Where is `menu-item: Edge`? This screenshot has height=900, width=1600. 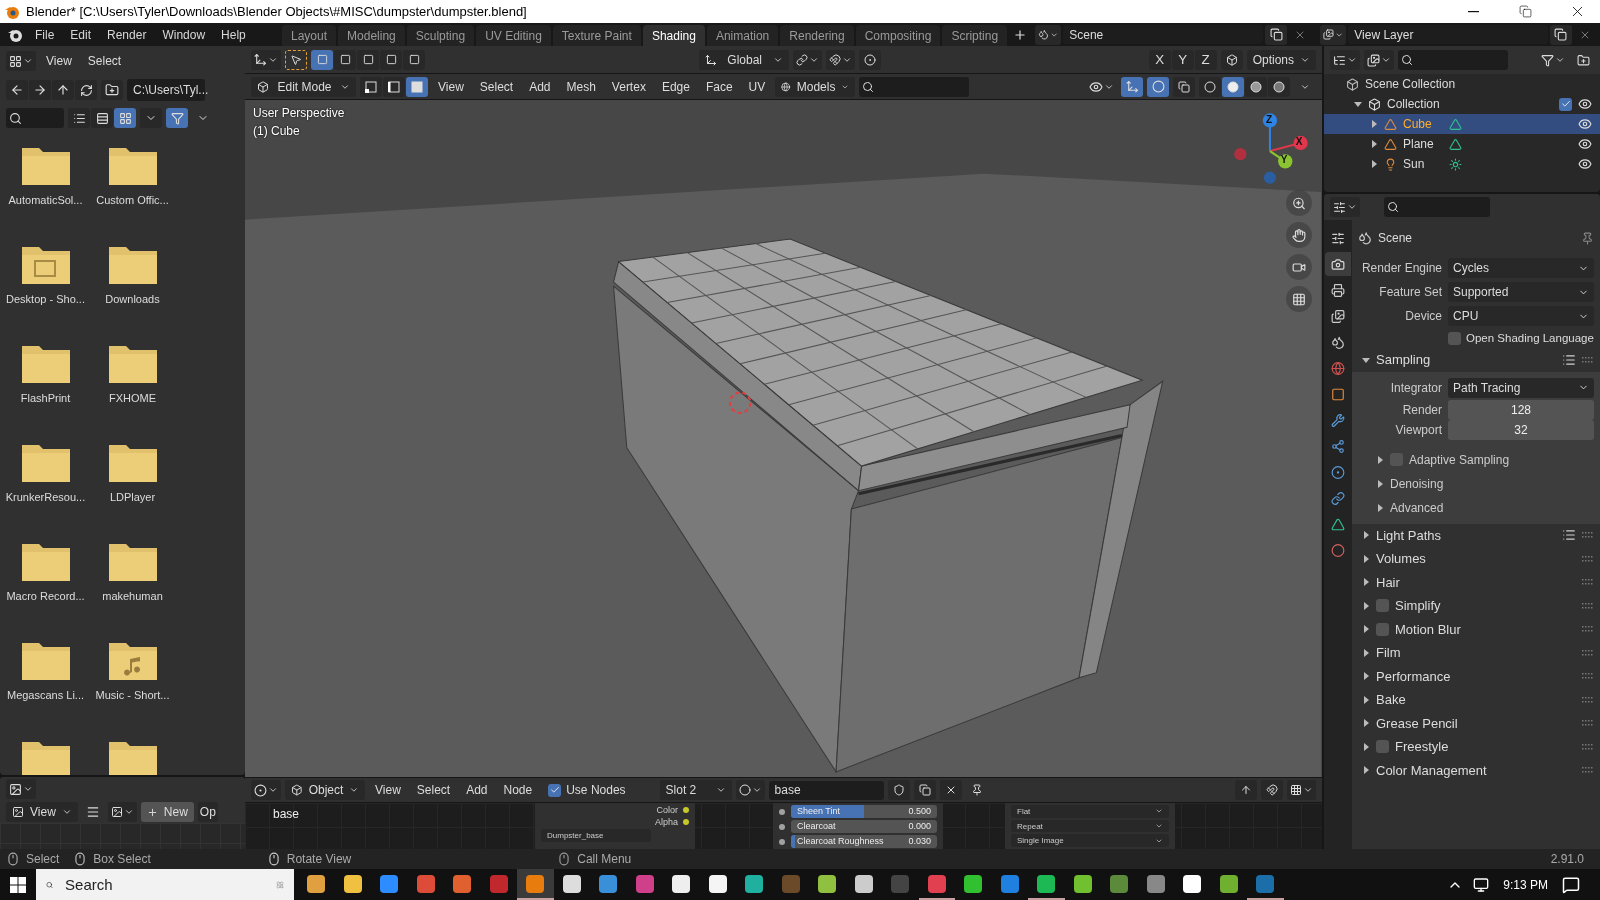 menu-item: Edge is located at coordinates (675, 86).